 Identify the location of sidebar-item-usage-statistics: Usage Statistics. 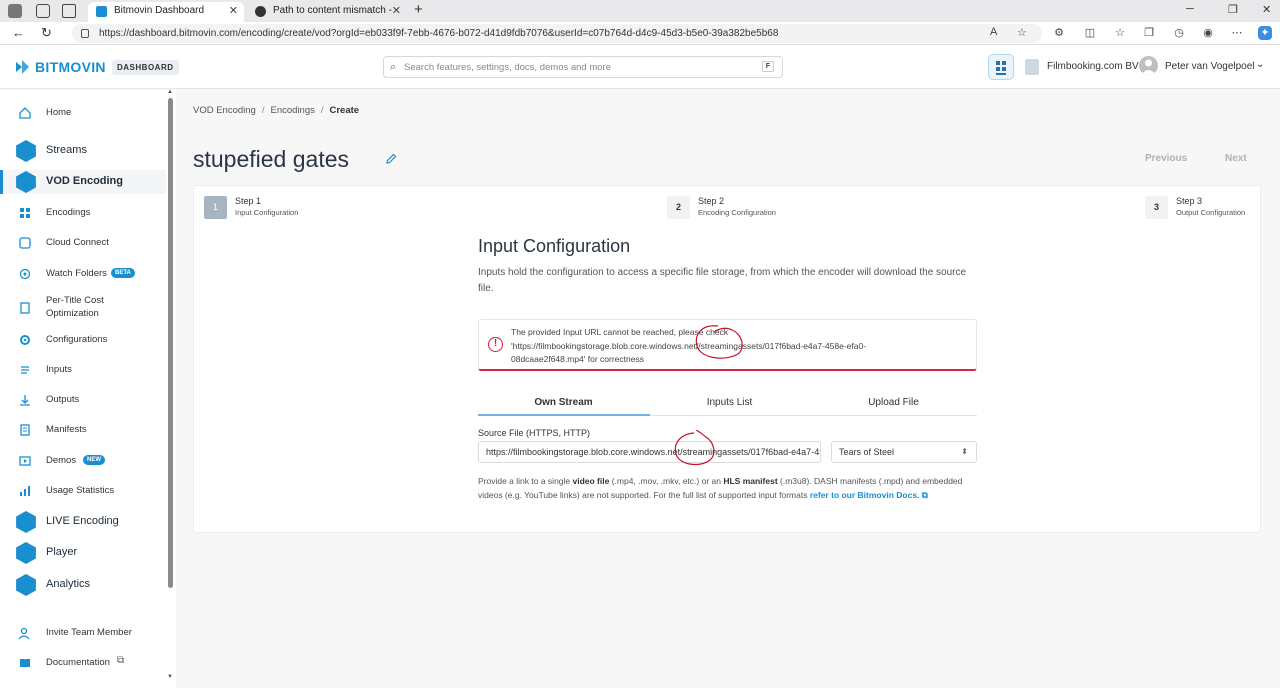
(83, 491).